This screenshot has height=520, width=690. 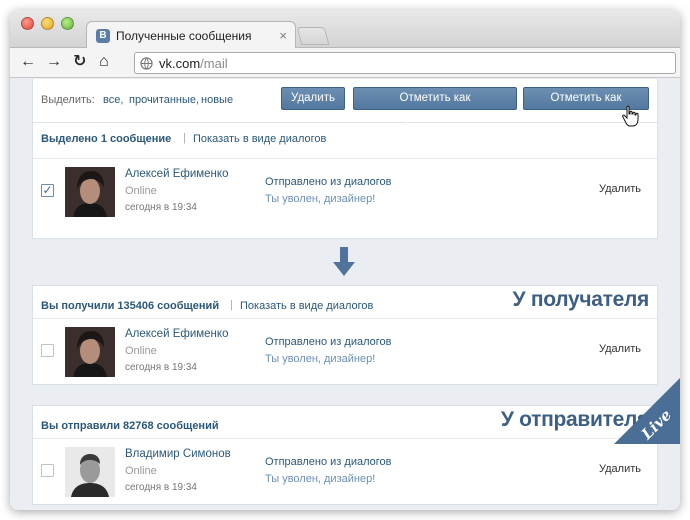 I want to click on new-tab-button, so click(x=313, y=36).